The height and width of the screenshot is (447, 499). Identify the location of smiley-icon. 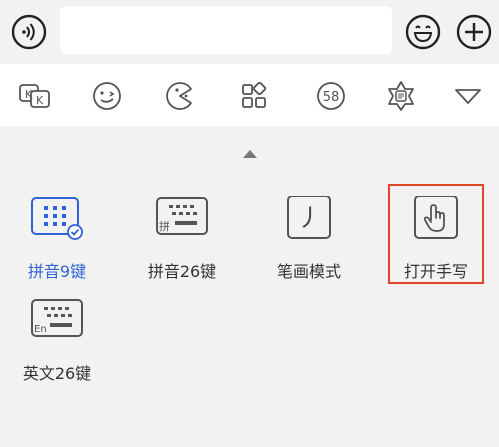
(423, 32).